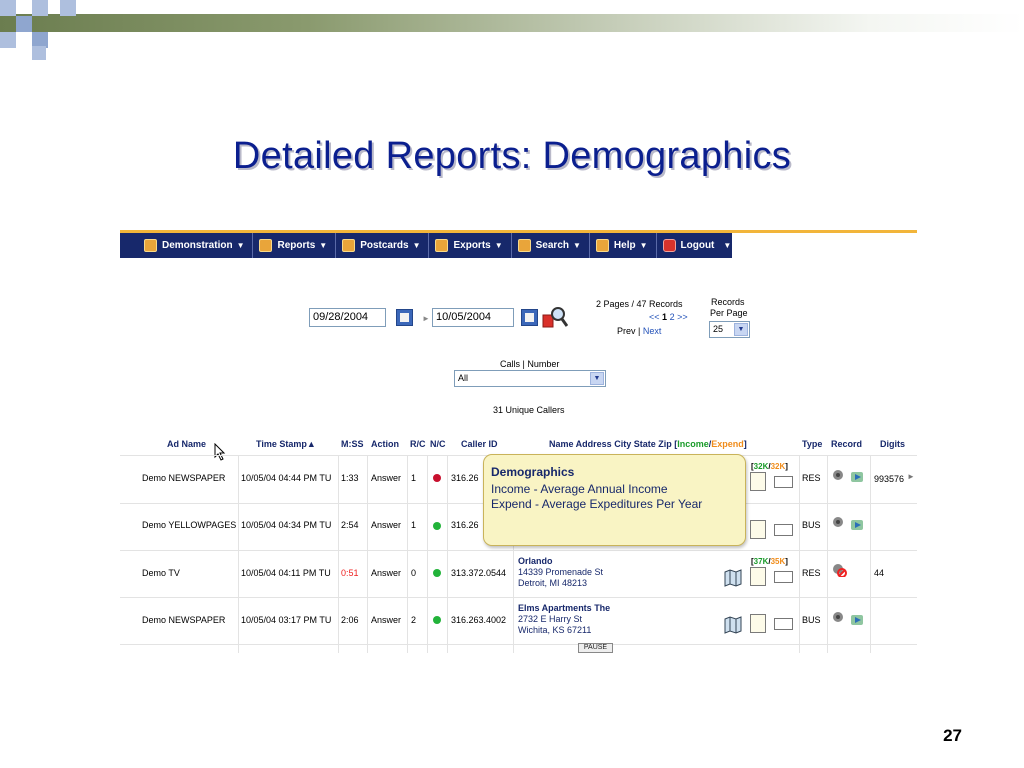  What do you see at coordinates (812, 444) in the screenshot?
I see `col-header-type: Type` at bounding box center [812, 444].